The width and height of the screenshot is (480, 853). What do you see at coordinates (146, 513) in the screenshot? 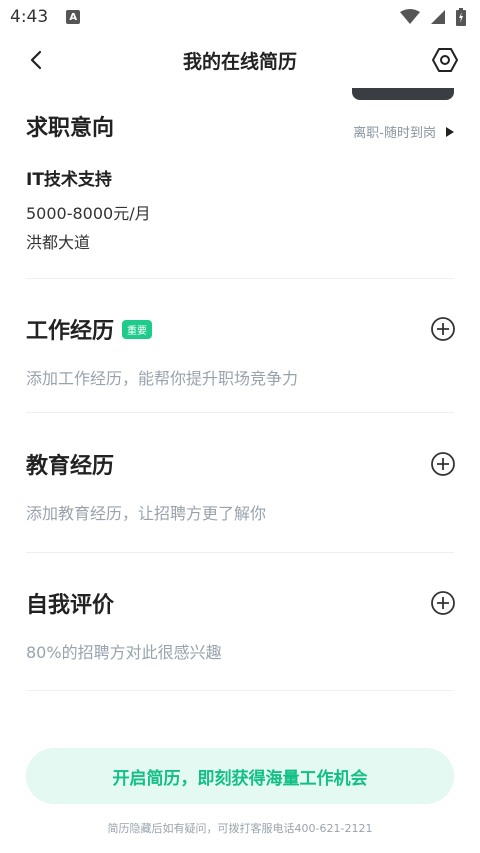
I see `education-desc: 添加教育经历，让招聘方更了解你` at bounding box center [146, 513].